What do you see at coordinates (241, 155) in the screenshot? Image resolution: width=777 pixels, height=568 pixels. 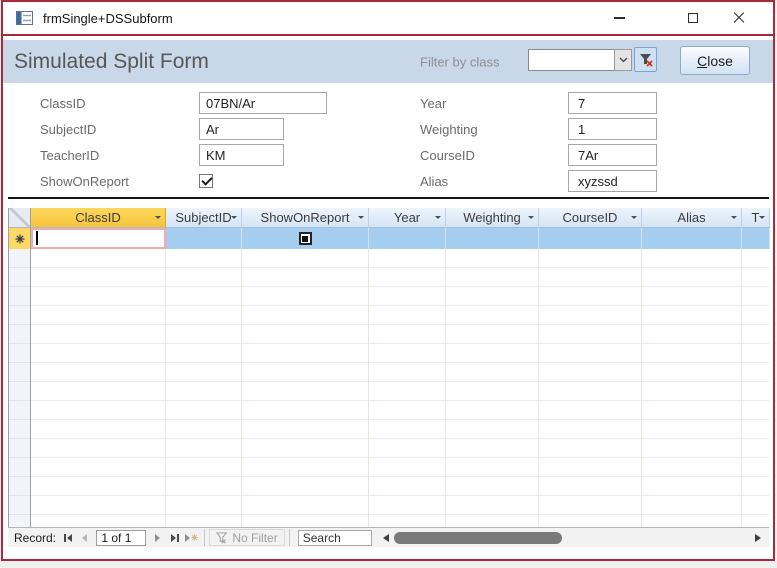 I see `teacherid-input` at bounding box center [241, 155].